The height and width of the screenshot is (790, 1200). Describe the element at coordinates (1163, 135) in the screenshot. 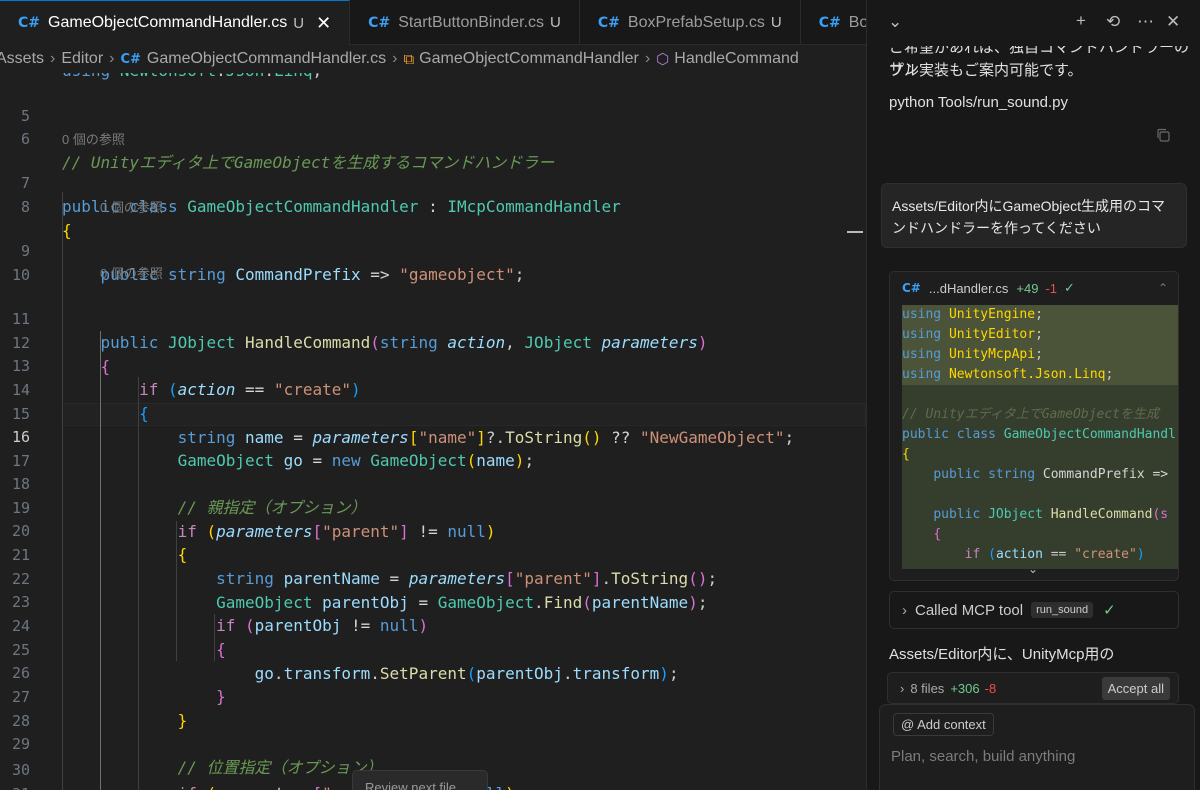

I see `copy-icon` at that location.